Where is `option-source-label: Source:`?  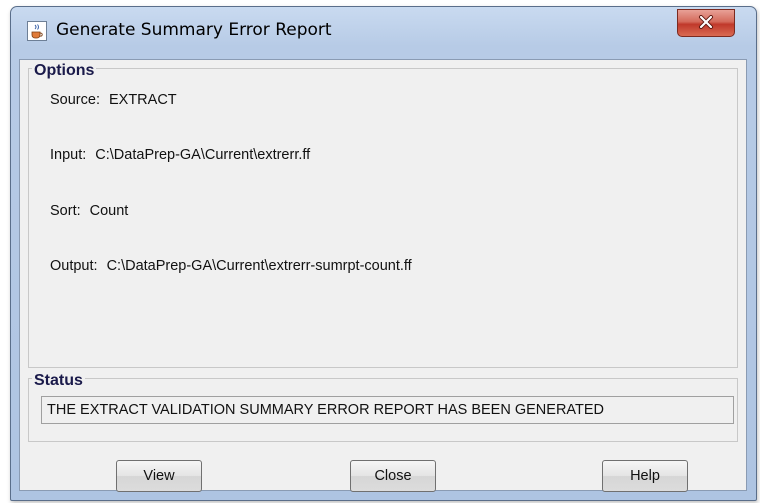 option-source-label: Source: is located at coordinates (75, 100).